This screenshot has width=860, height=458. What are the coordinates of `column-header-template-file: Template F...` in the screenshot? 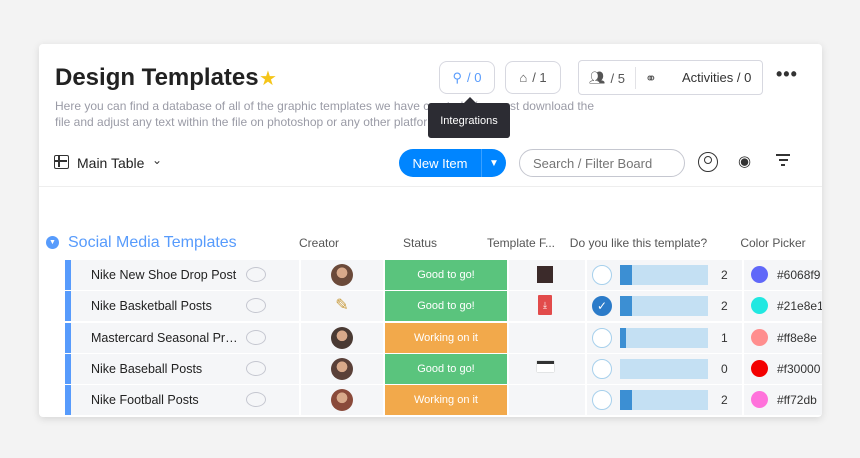 It's located at (521, 243).